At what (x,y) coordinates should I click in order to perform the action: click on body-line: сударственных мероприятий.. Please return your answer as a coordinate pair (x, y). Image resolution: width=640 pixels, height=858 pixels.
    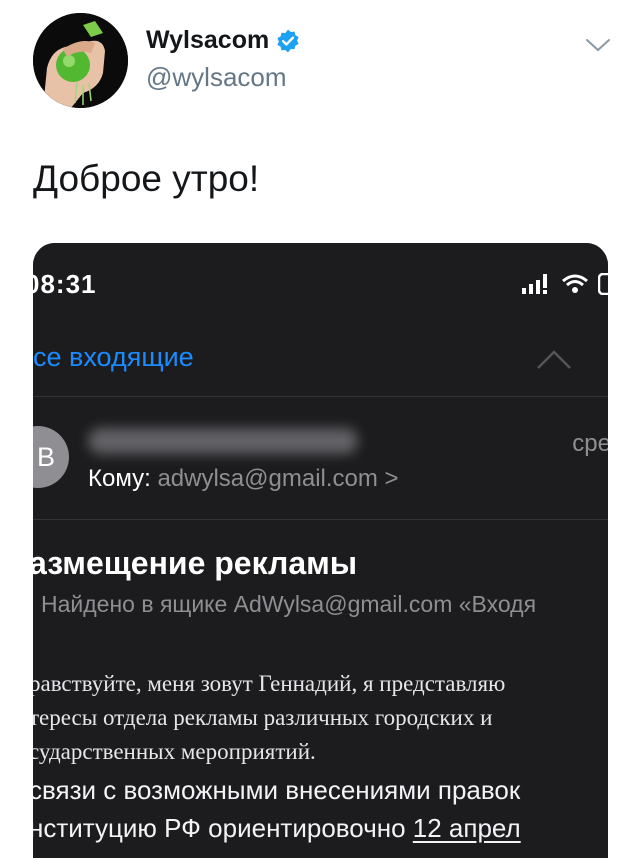
    Looking at the image, I should click on (174, 751).